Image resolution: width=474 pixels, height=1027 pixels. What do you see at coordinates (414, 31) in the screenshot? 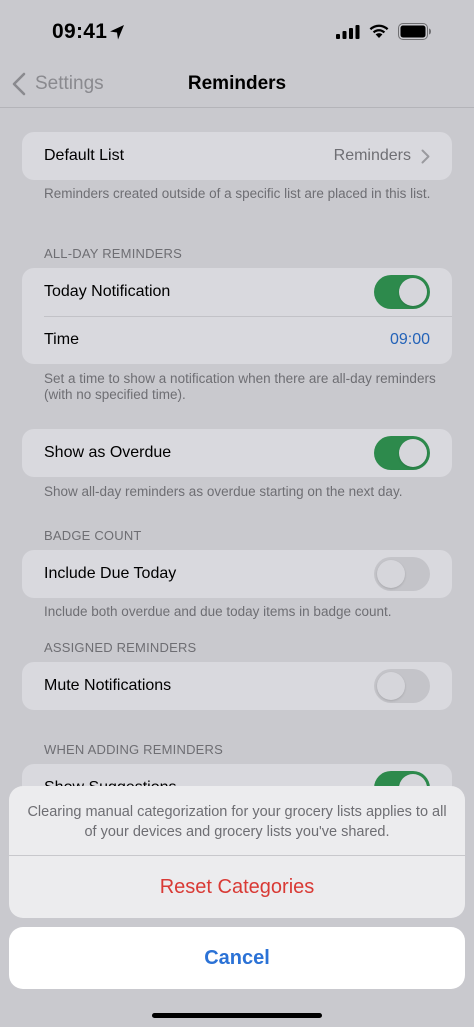
I see `battery-icon` at bounding box center [414, 31].